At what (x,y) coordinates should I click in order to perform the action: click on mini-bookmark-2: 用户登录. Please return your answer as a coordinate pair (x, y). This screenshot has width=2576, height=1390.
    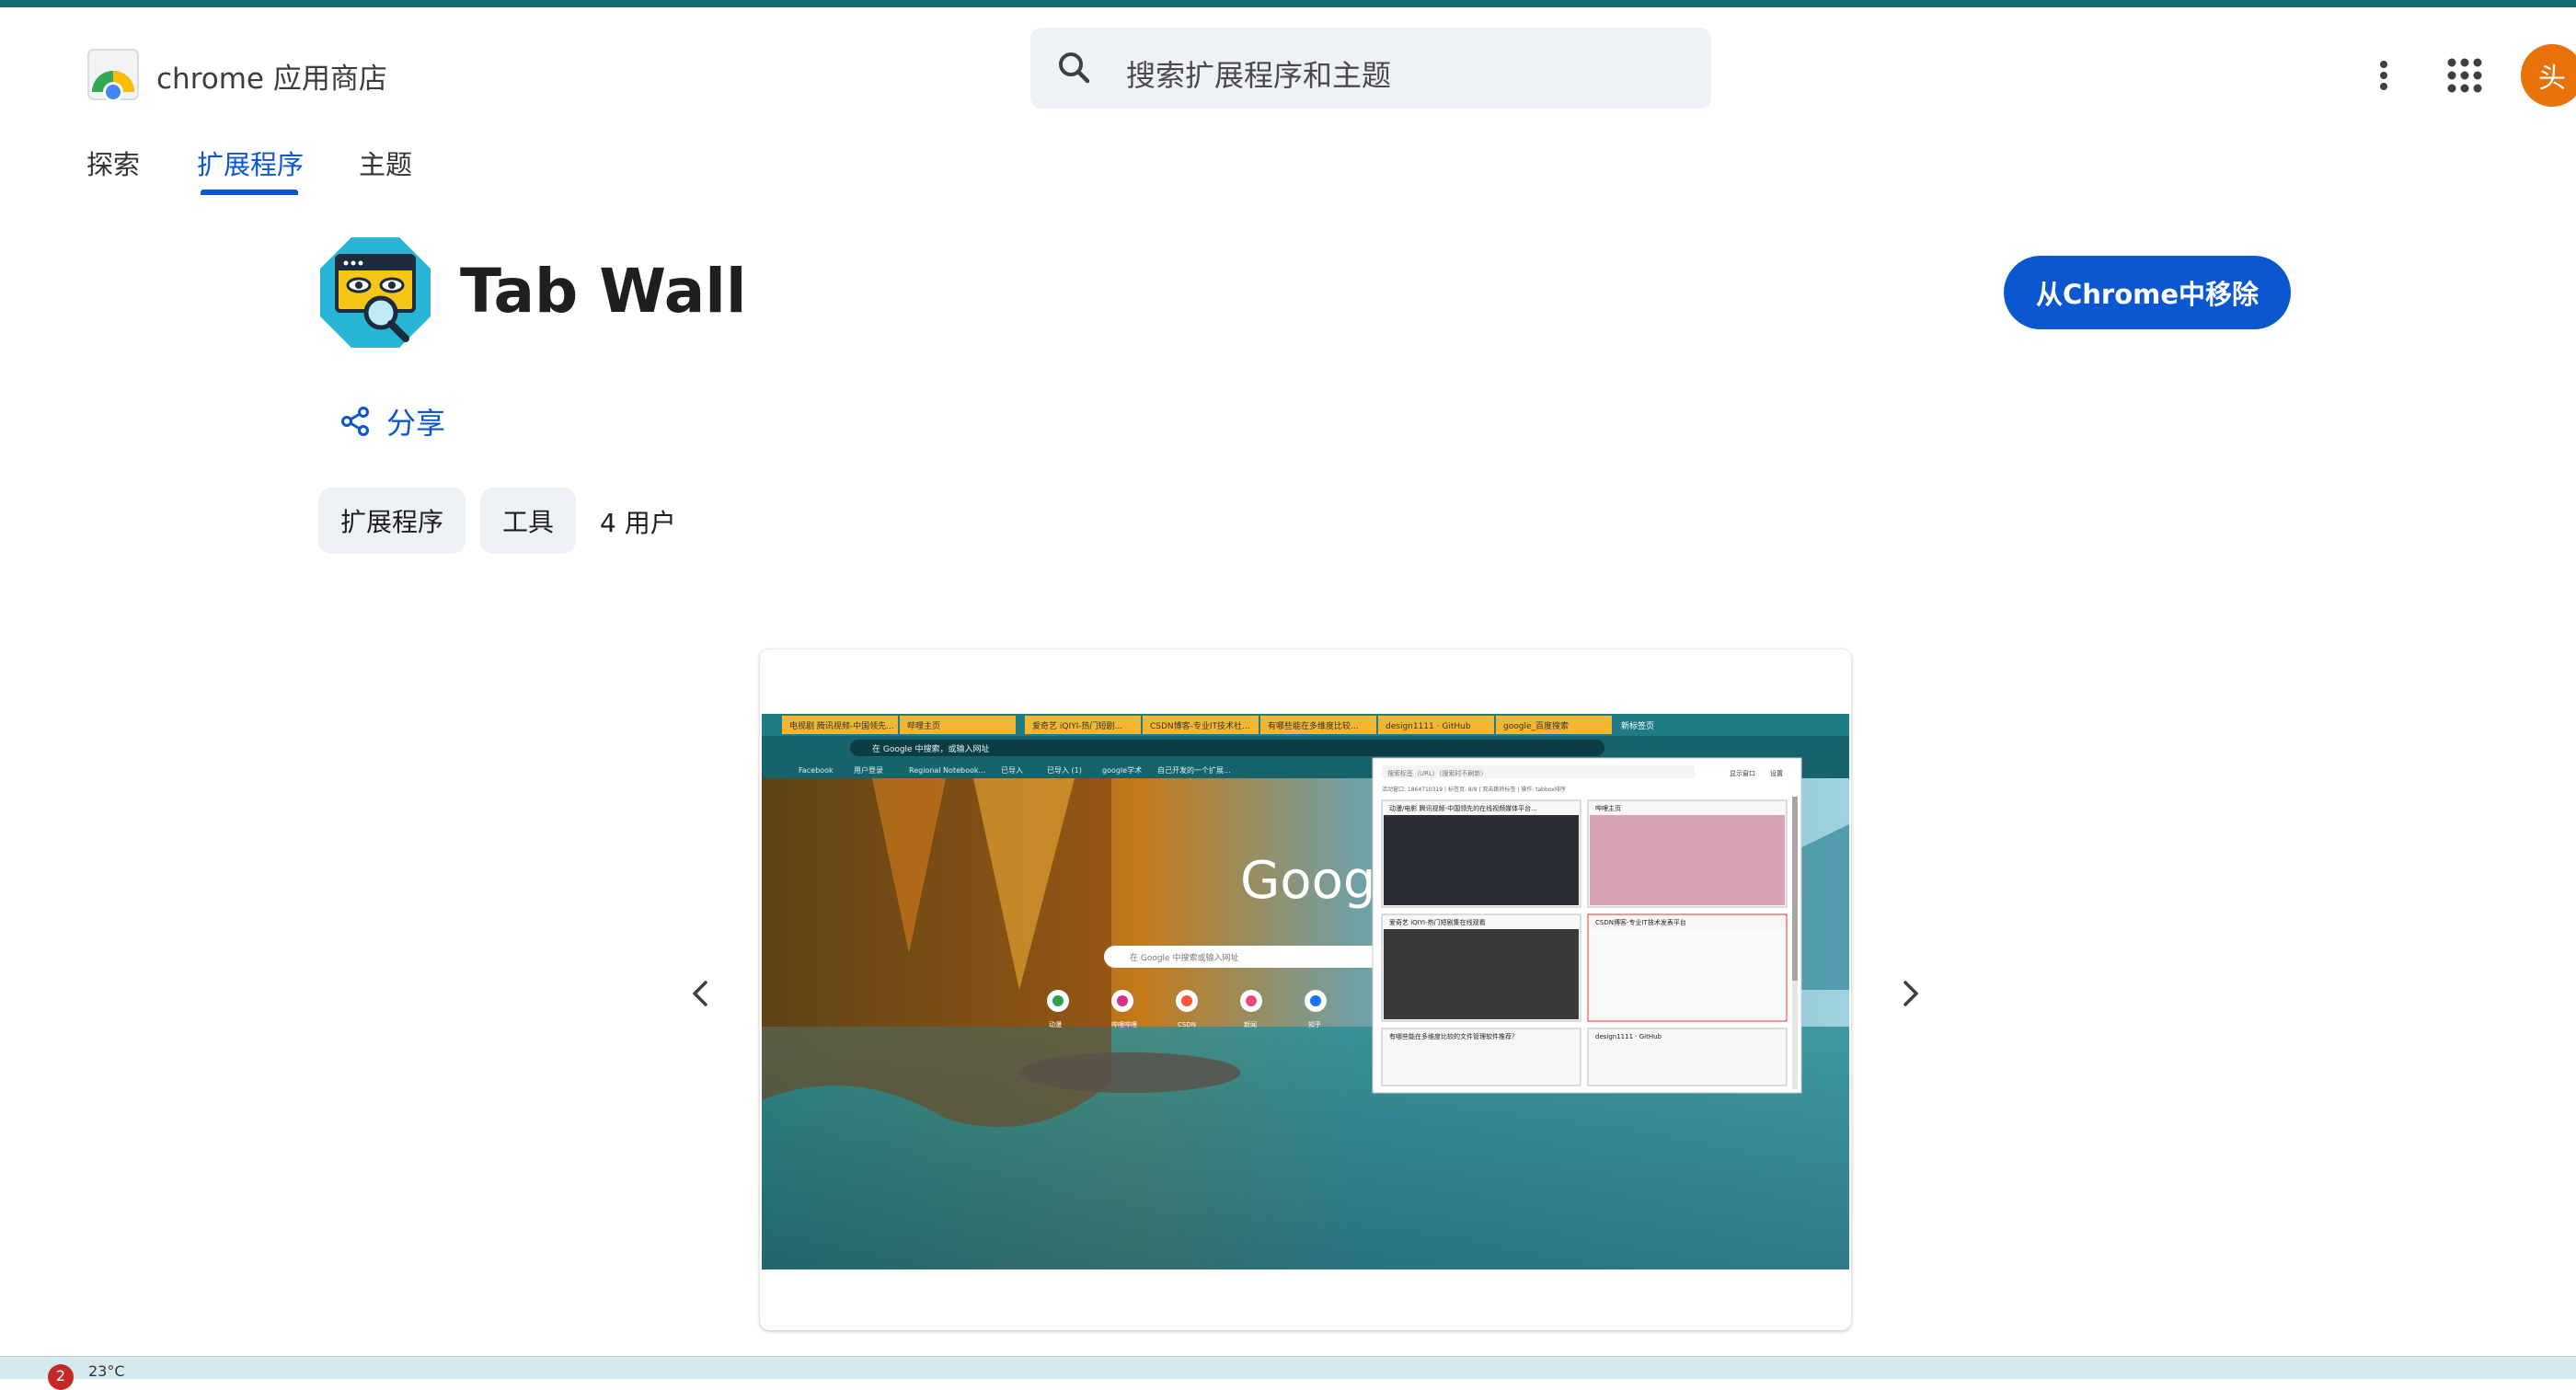
    Looking at the image, I should click on (868, 770).